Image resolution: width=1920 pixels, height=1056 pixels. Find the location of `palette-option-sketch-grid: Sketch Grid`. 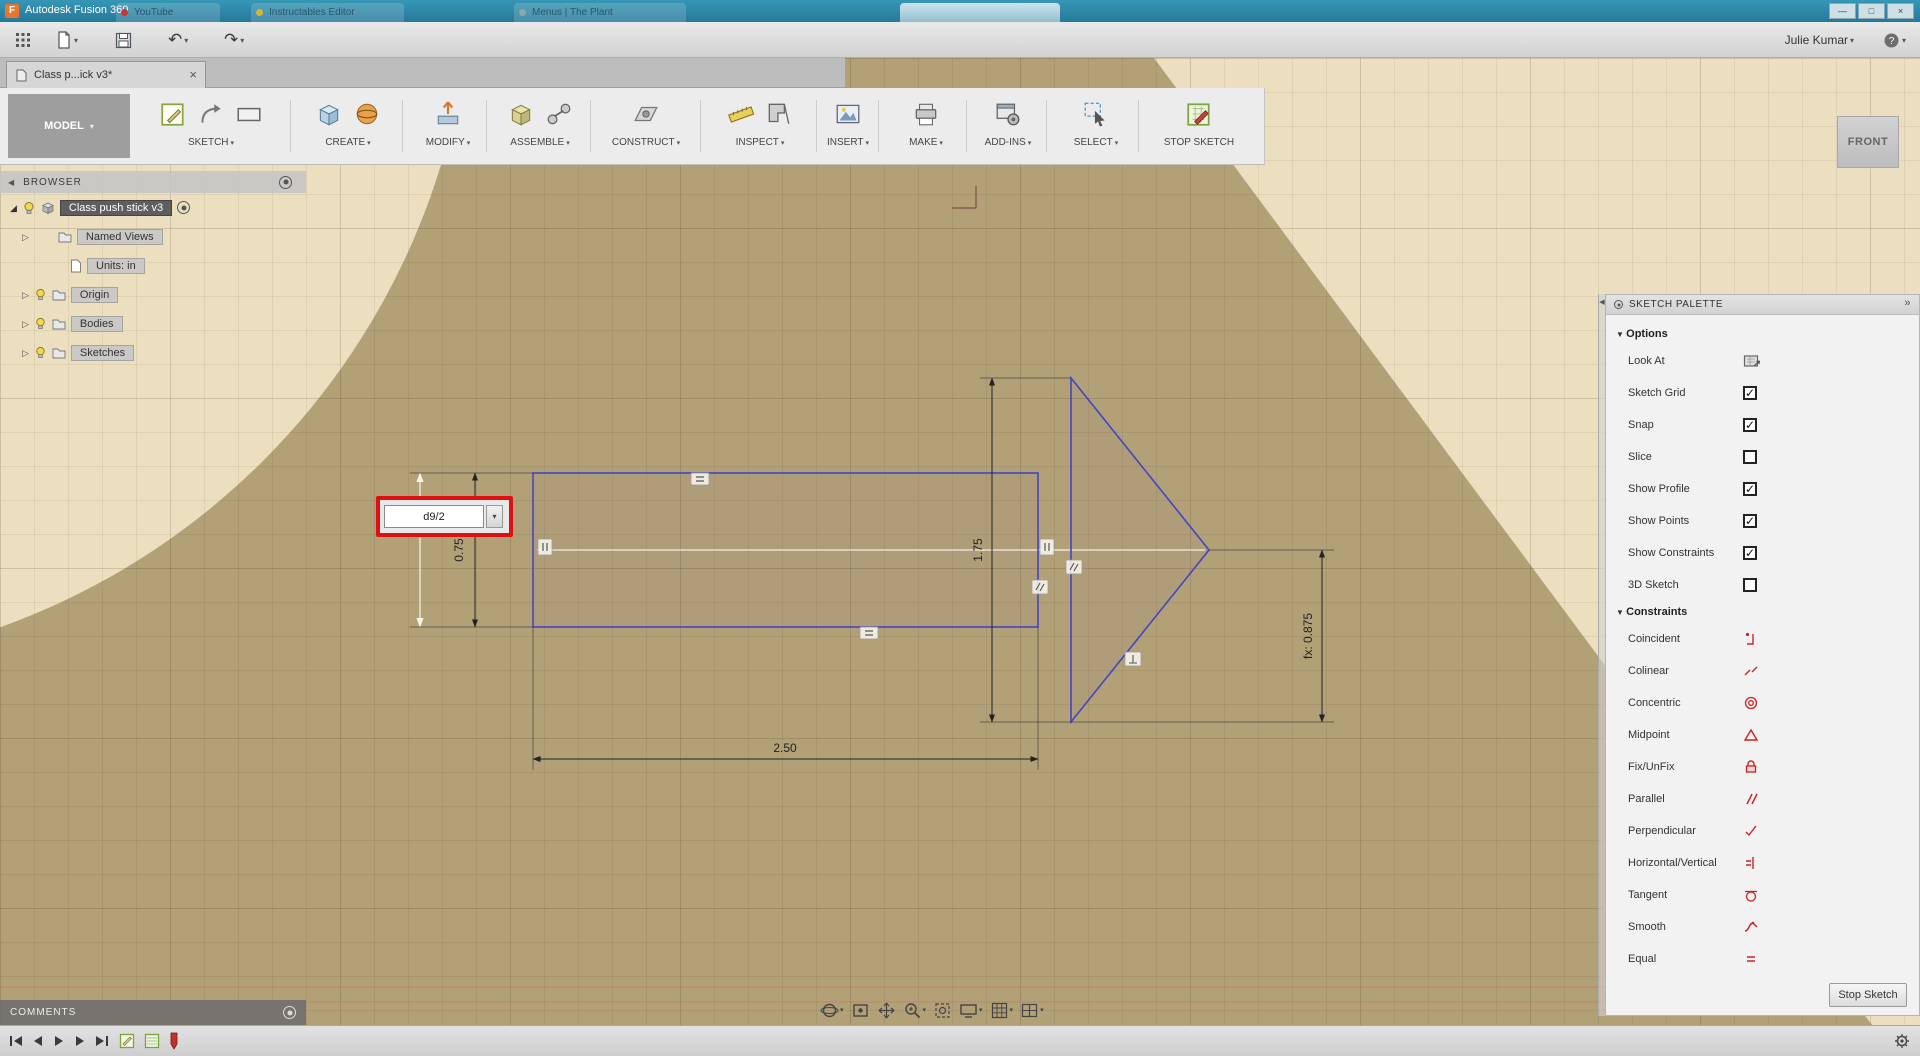

palette-option-sketch-grid: Sketch Grid is located at coordinates (1762, 393).